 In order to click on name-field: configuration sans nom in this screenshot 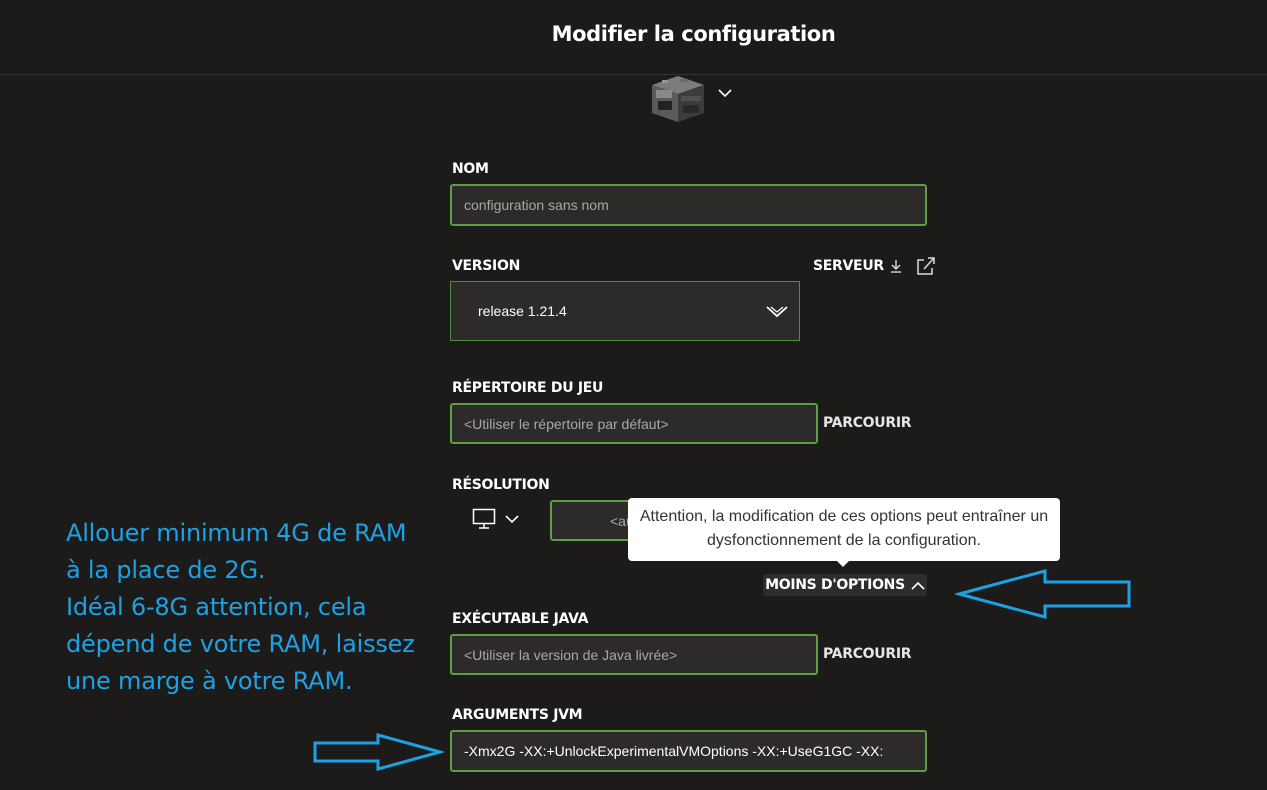, I will do `click(688, 205)`.